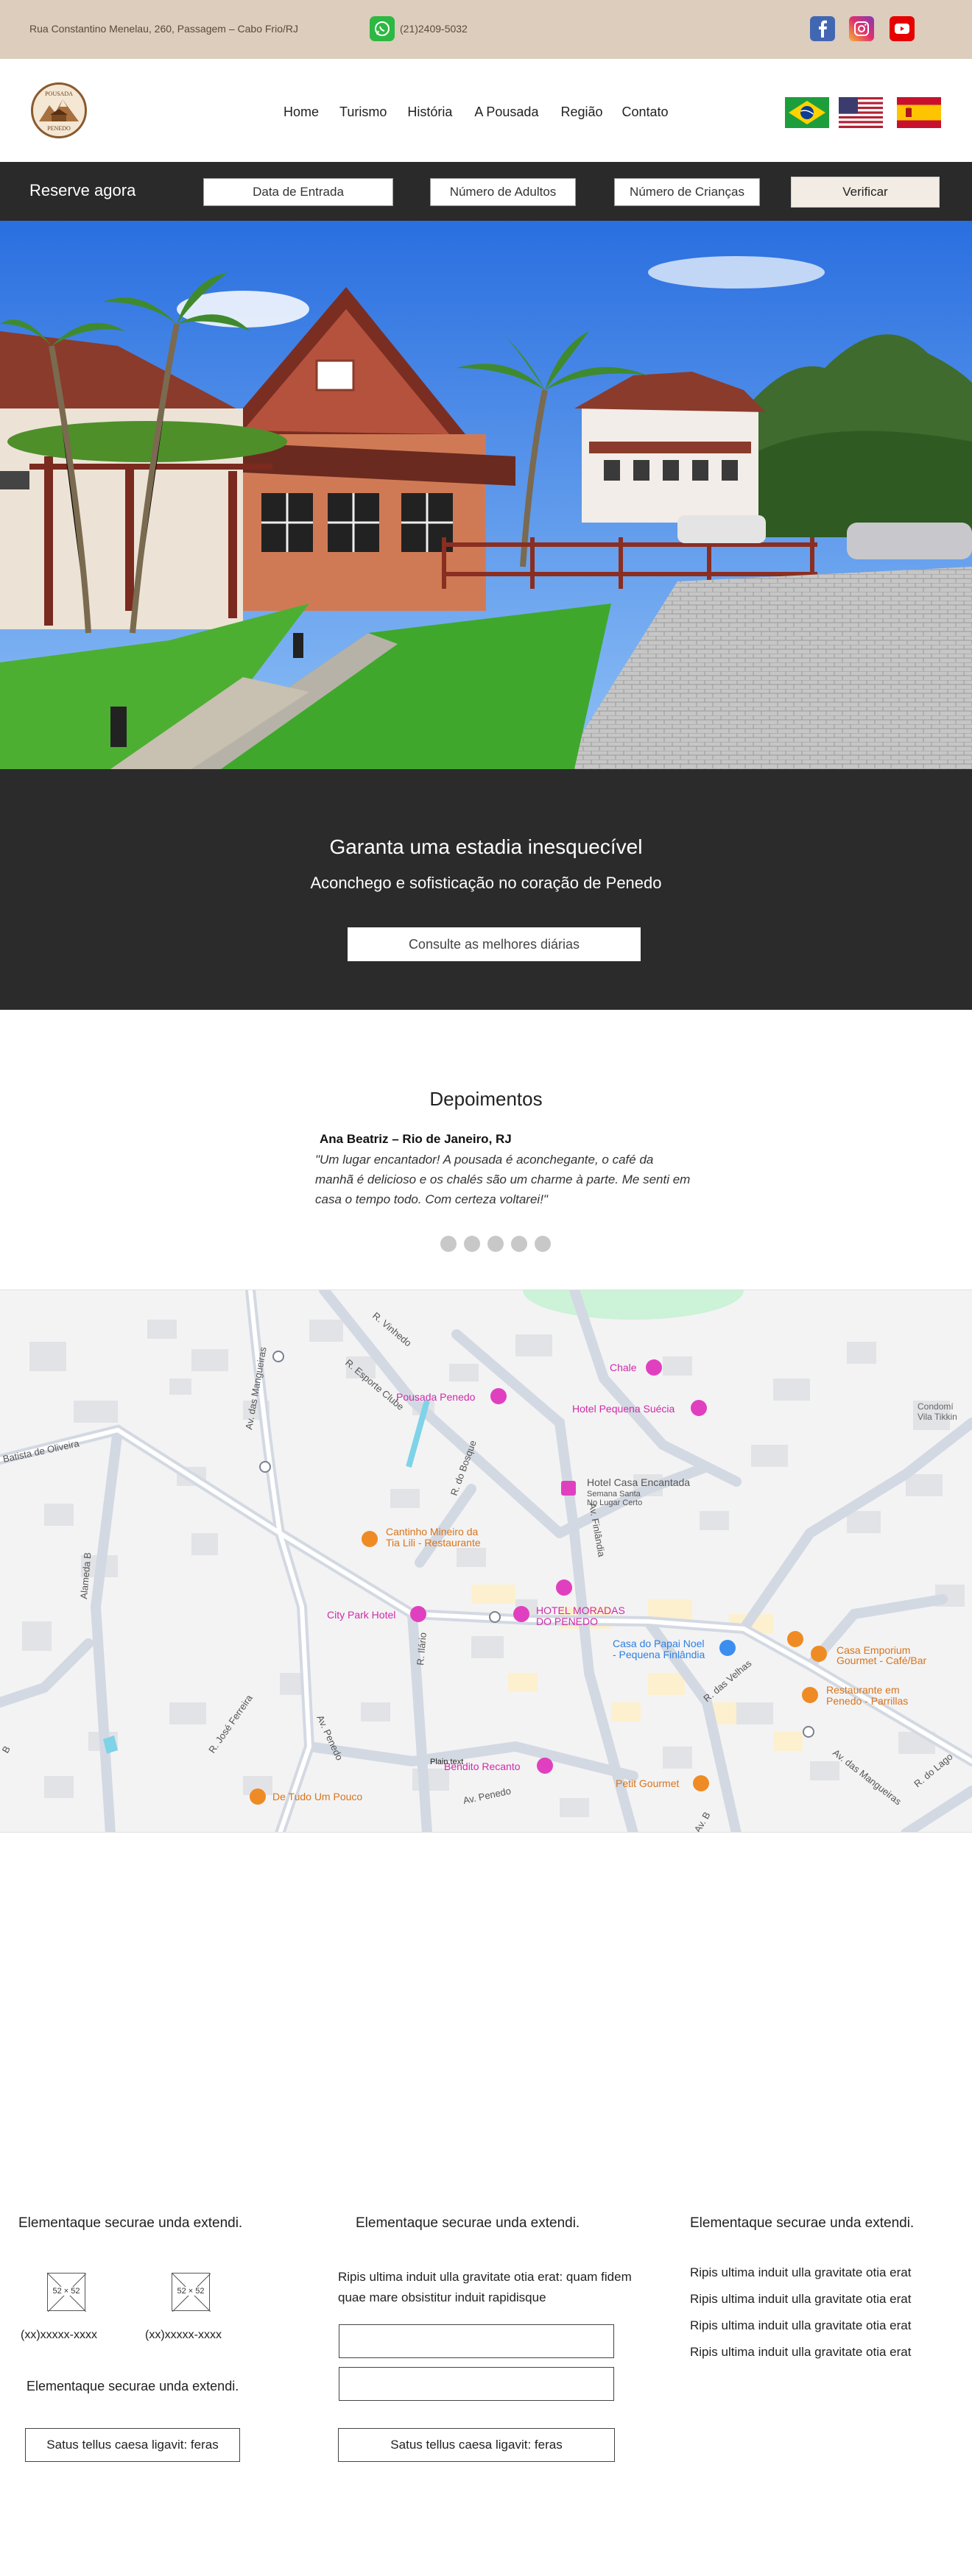 The height and width of the screenshot is (2576, 972). What do you see at coordinates (82, 190) in the screenshot?
I see `booking-title: Reserve agora` at bounding box center [82, 190].